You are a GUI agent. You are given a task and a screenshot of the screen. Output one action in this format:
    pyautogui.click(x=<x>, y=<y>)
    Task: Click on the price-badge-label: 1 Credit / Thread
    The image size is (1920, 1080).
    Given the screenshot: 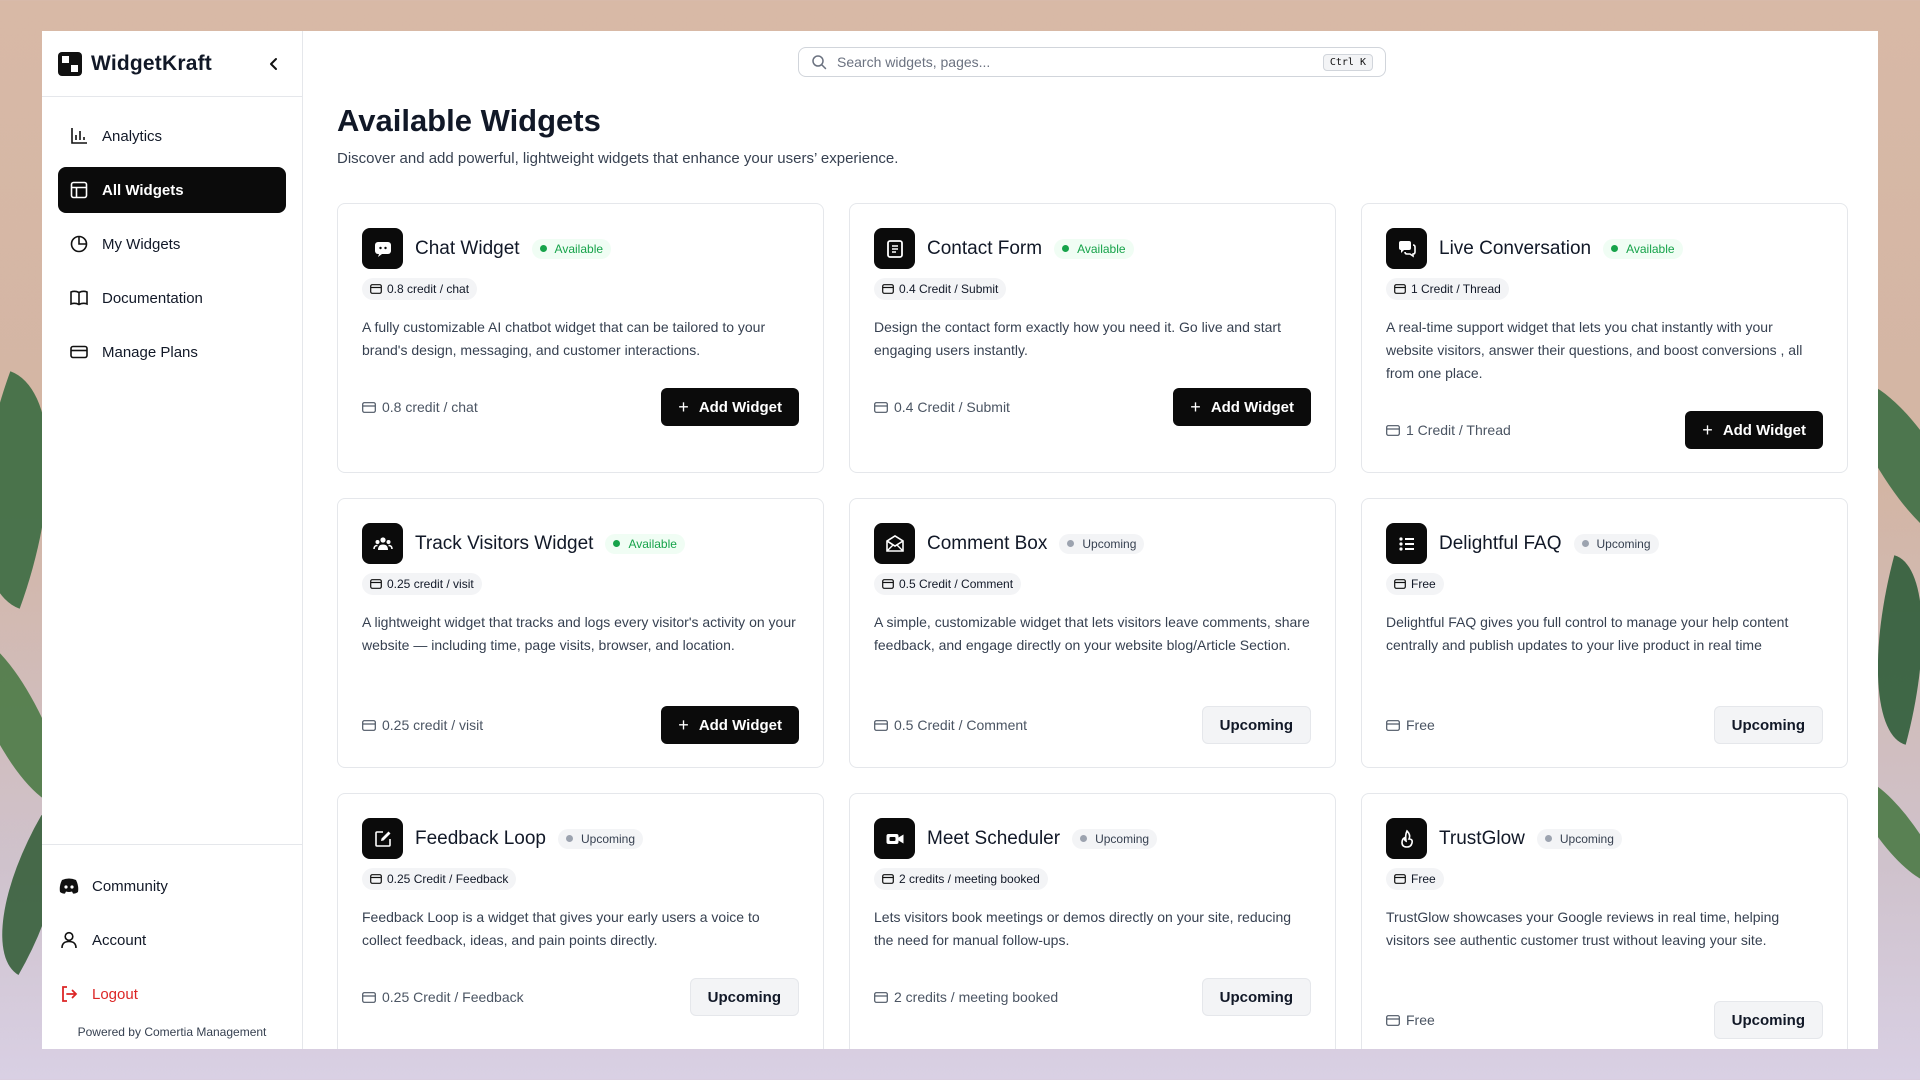 What is the action you would take?
    pyautogui.click(x=1456, y=289)
    